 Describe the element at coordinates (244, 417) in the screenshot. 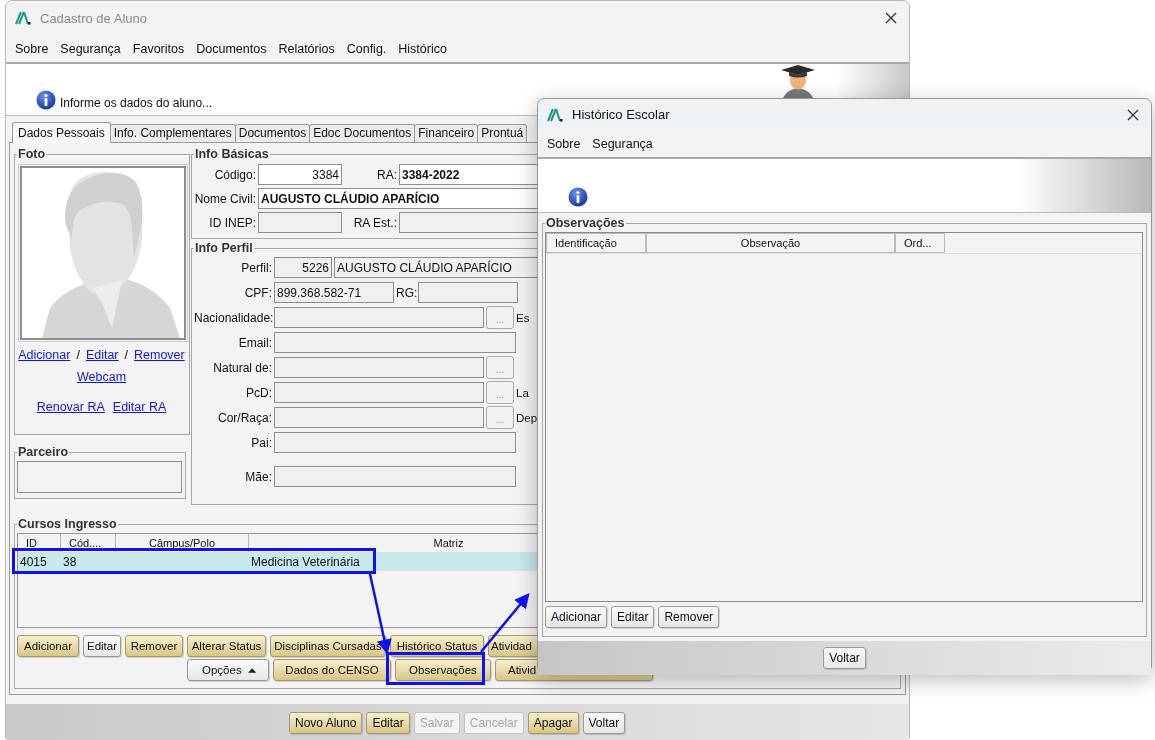

I see `field-label: Cor/Raça:` at that location.